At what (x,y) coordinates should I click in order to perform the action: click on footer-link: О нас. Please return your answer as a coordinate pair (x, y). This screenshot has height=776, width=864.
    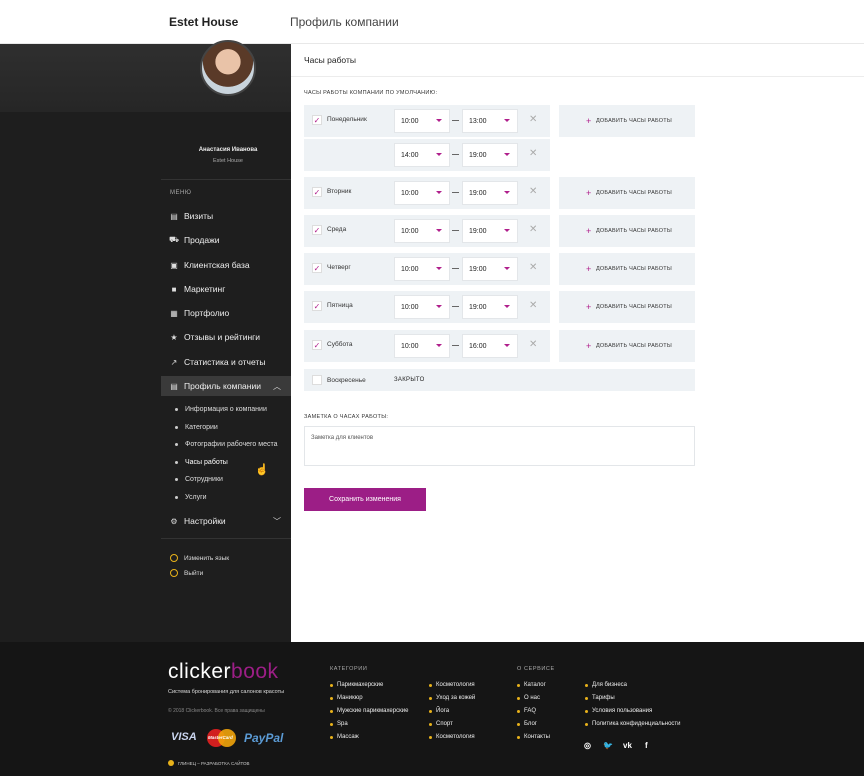
    Looking at the image, I should click on (528, 698).